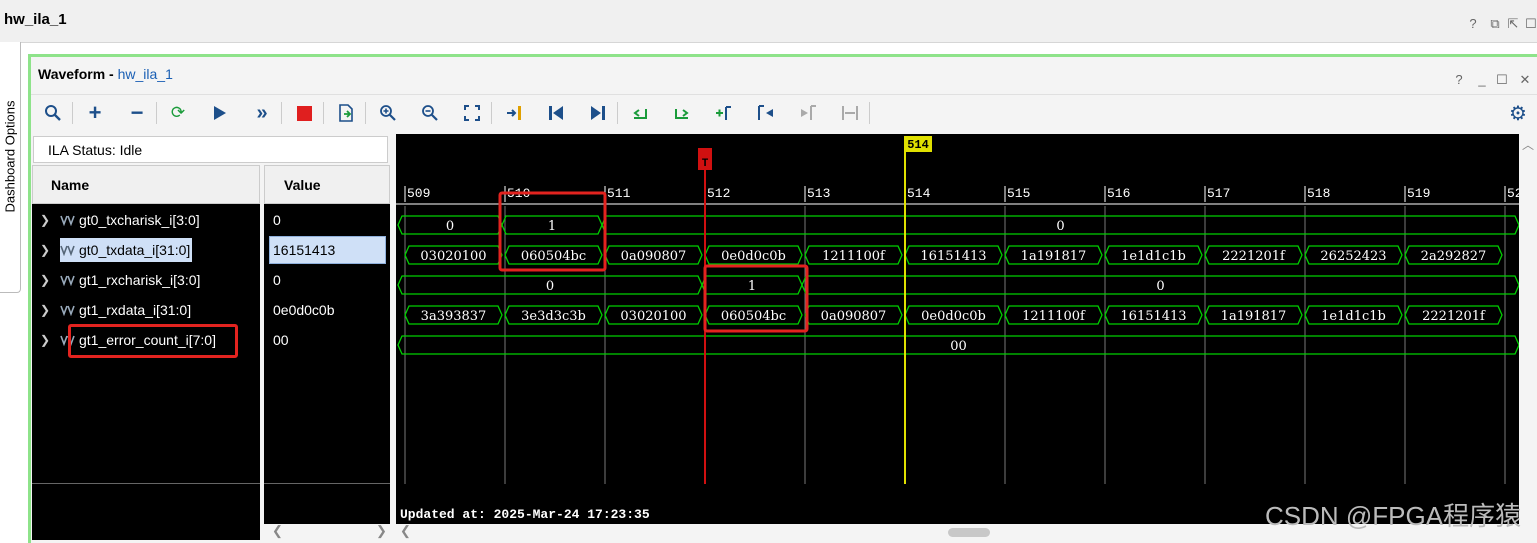 This screenshot has width=1537, height=543. I want to click on scroll-up-icon: ︿, so click(1528, 144).